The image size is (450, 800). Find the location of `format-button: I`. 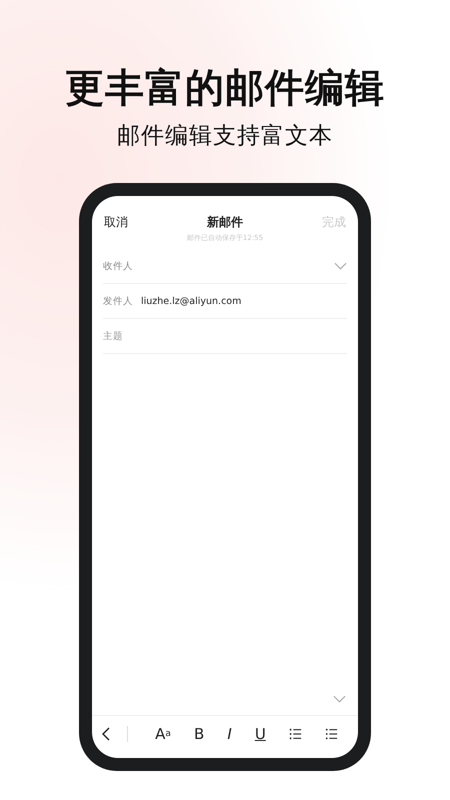

format-button: I is located at coordinates (229, 734).